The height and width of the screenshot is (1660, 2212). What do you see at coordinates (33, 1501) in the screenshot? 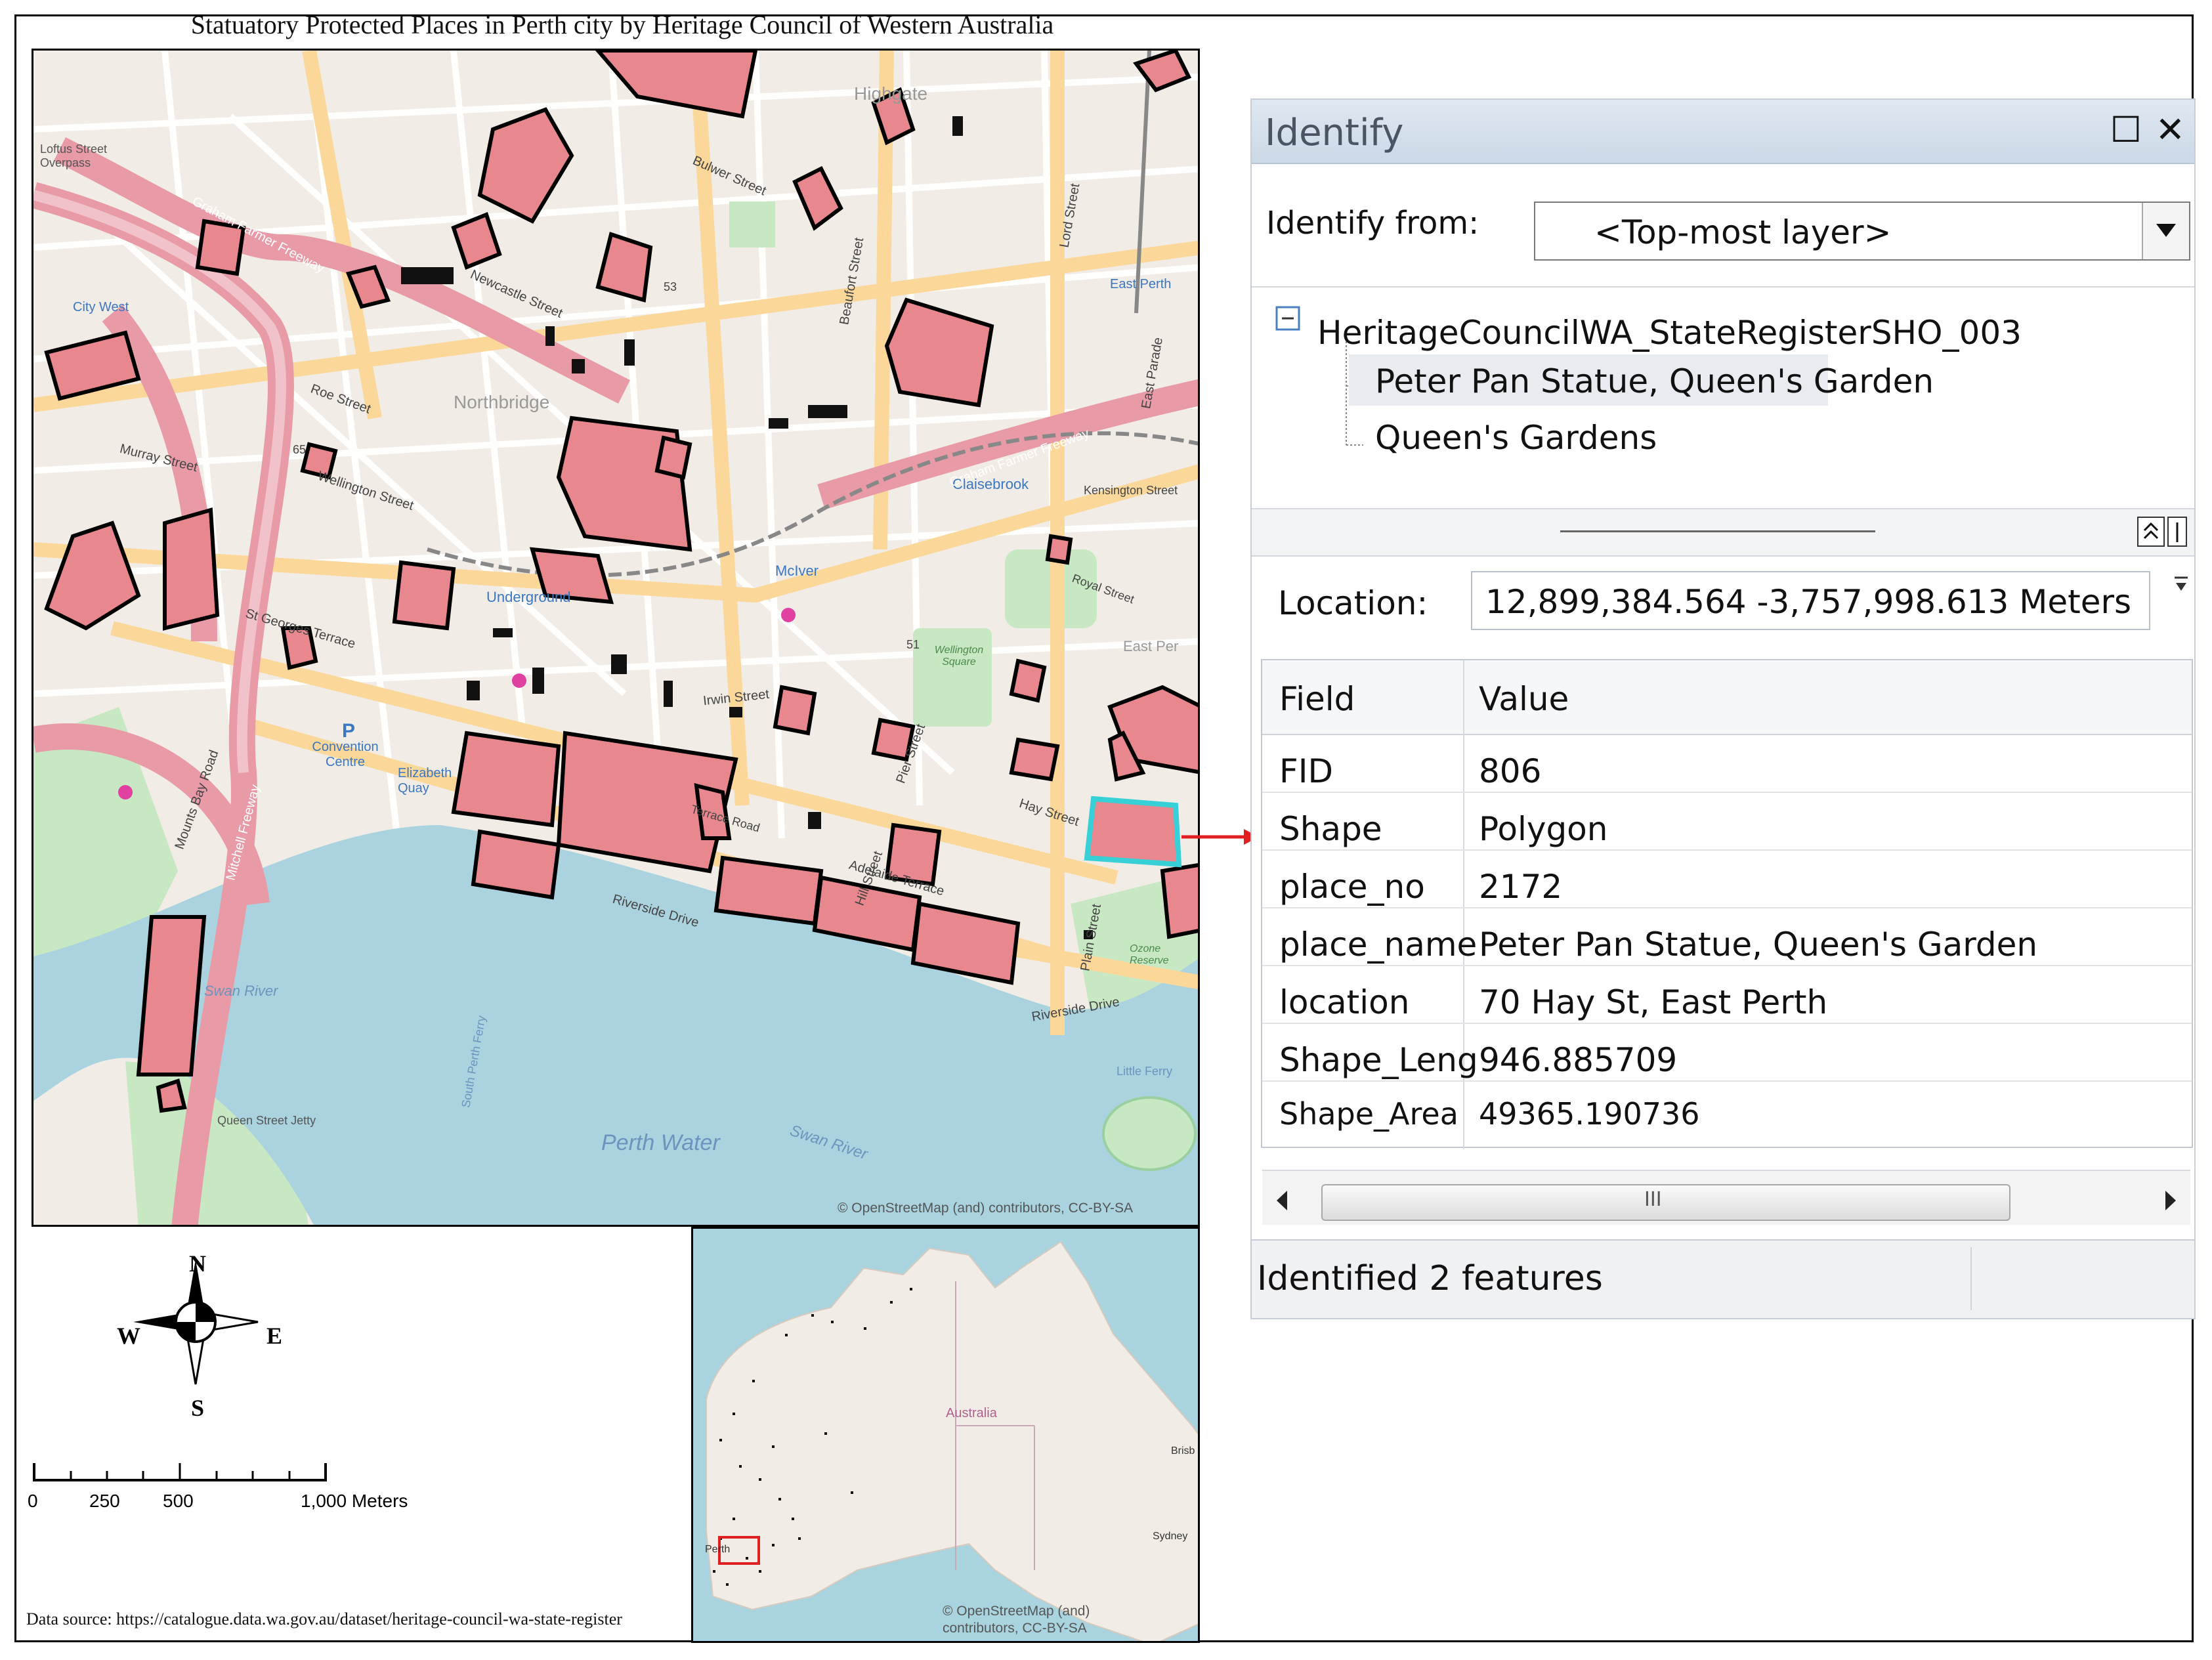
I see `scale-0: 0` at bounding box center [33, 1501].